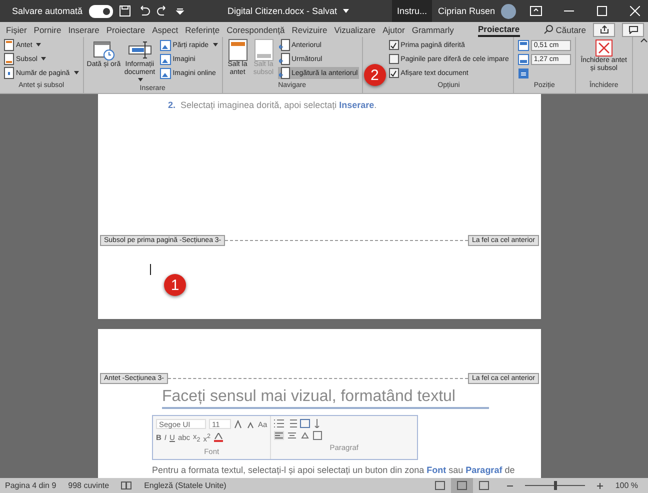 The height and width of the screenshot is (493, 648). What do you see at coordinates (48, 30) in the screenshot?
I see `menu-tab: Pornire` at bounding box center [48, 30].